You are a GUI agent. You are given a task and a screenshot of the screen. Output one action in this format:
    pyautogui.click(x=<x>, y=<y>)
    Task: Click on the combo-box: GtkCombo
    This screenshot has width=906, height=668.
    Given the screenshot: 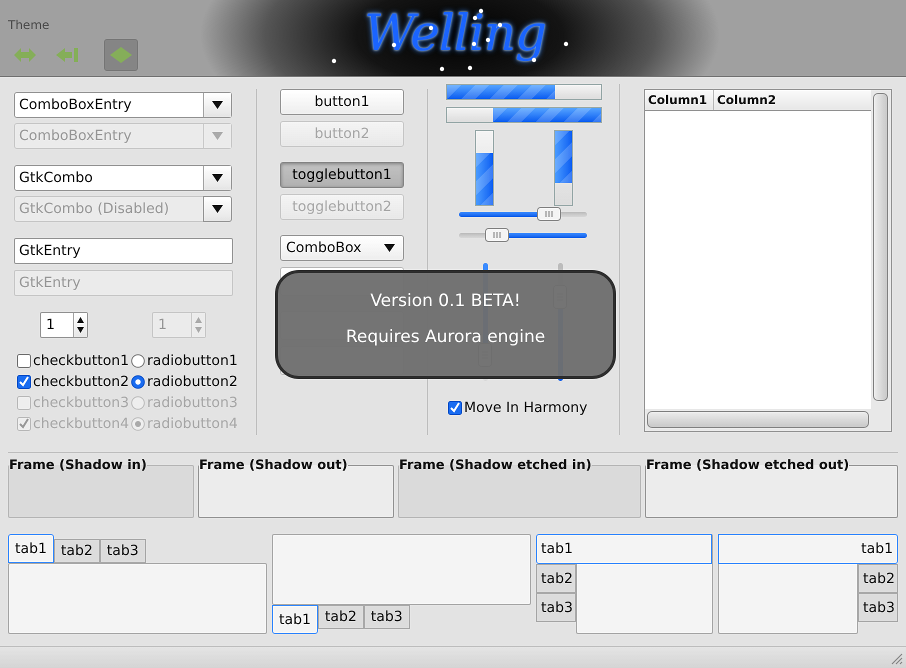 What is the action you would take?
    pyautogui.click(x=123, y=178)
    